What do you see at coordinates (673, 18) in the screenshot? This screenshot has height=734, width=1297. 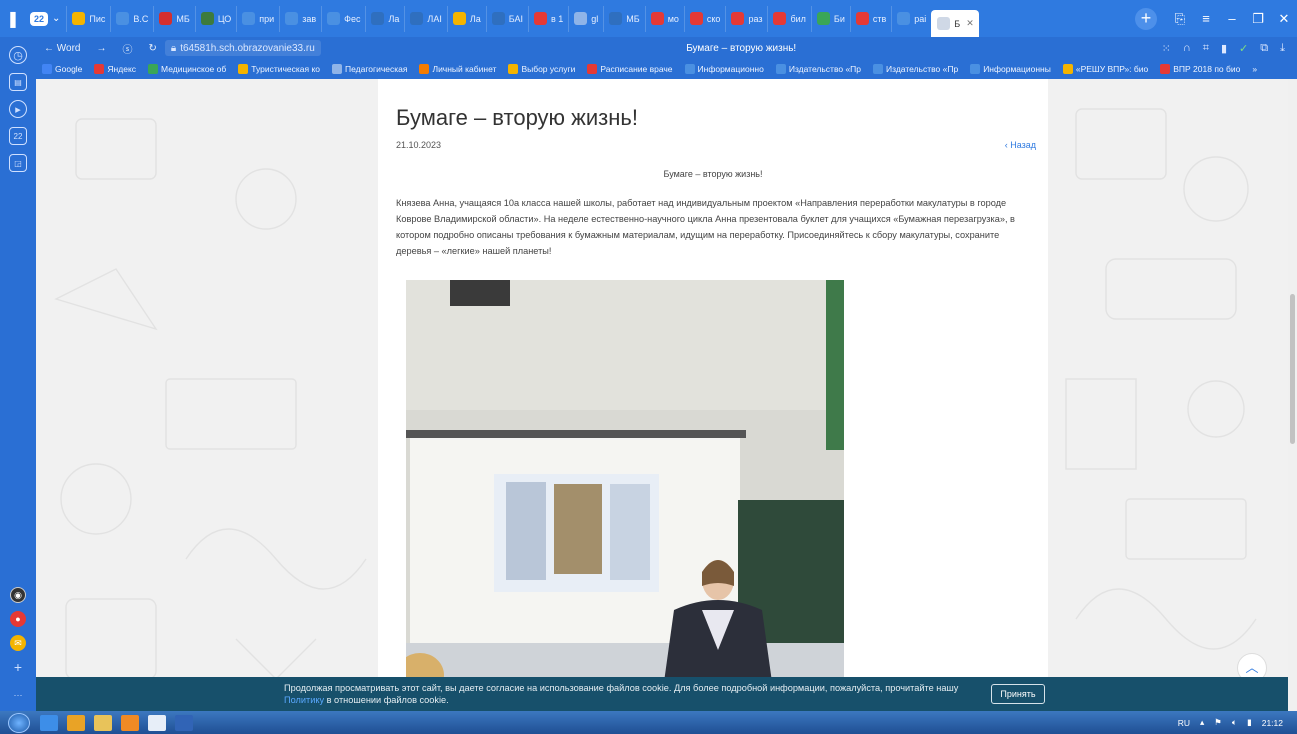 I see `tab-label: мо` at bounding box center [673, 18].